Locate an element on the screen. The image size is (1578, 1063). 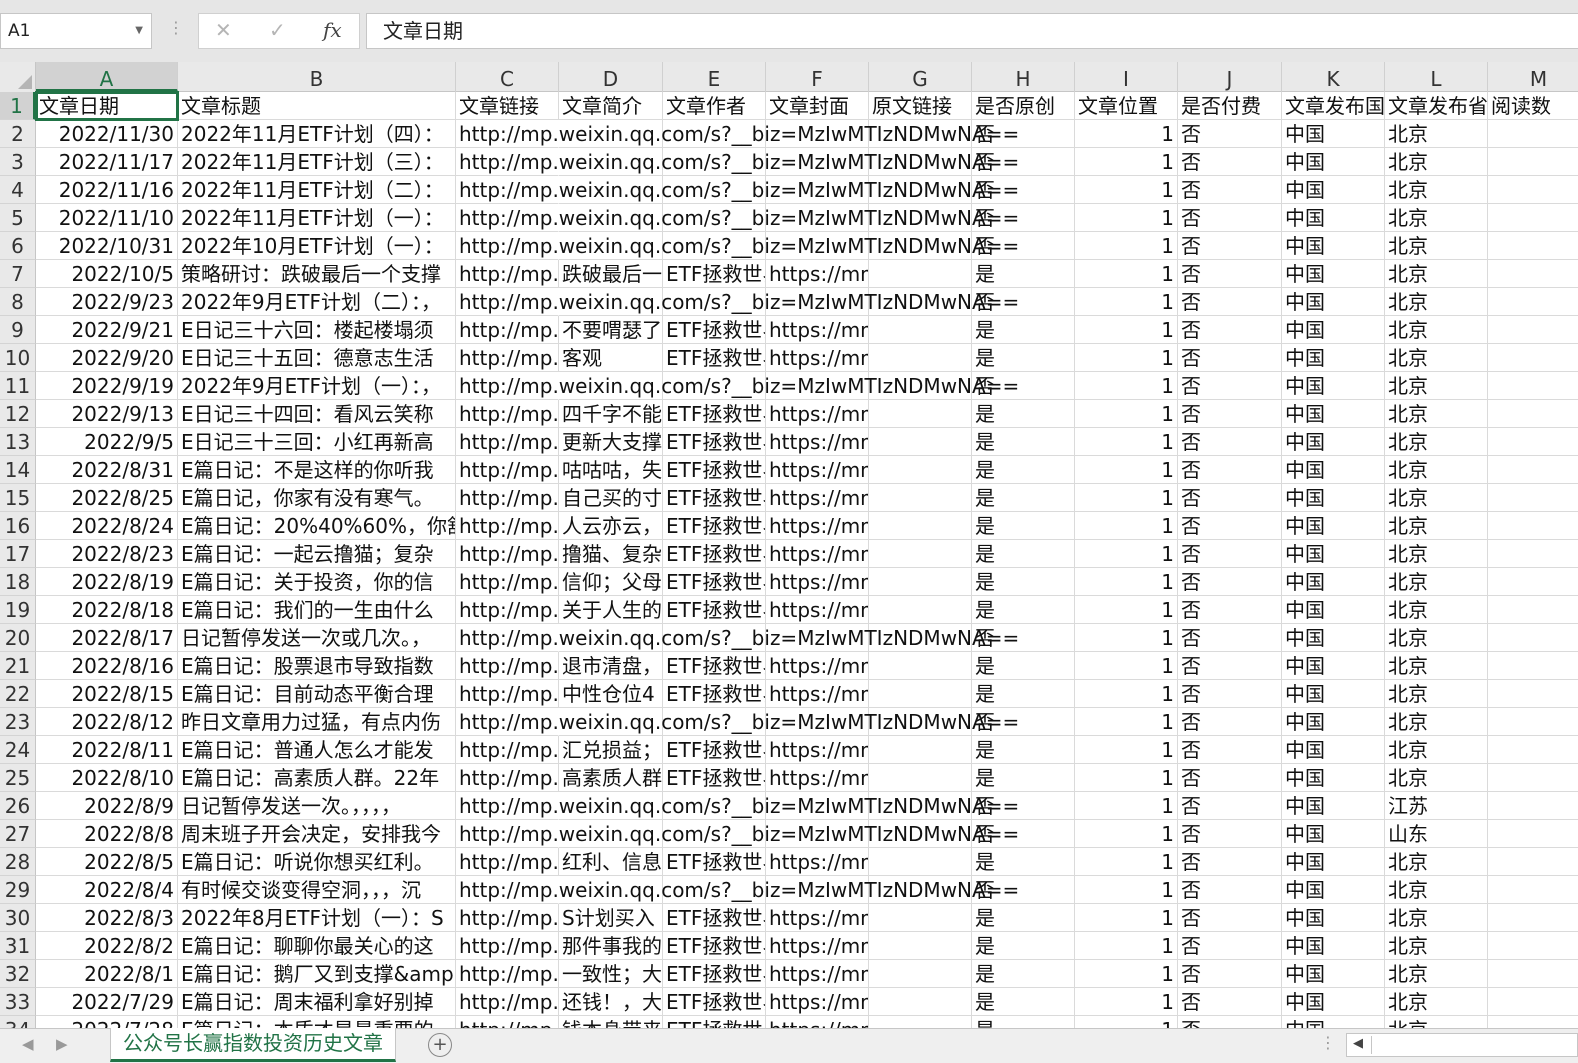
cell-b: E篇日记：鹅厂又到支撑&amp is located at coordinates (317, 974).